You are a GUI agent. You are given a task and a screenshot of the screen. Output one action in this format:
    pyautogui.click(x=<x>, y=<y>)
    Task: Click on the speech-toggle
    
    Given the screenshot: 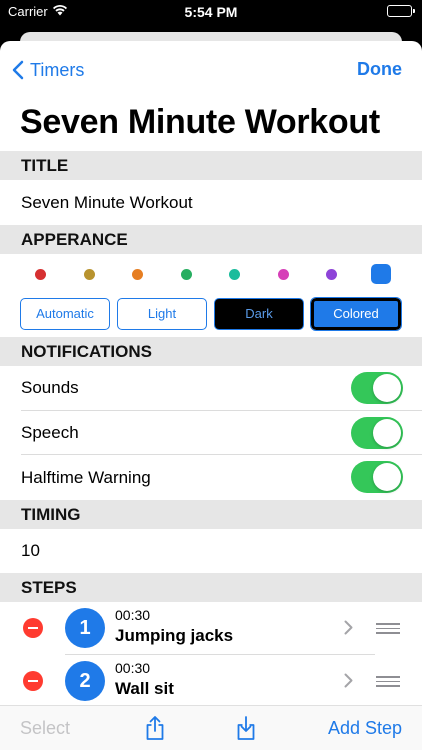 What is the action you would take?
    pyautogui.click(x=377, y=433)
    